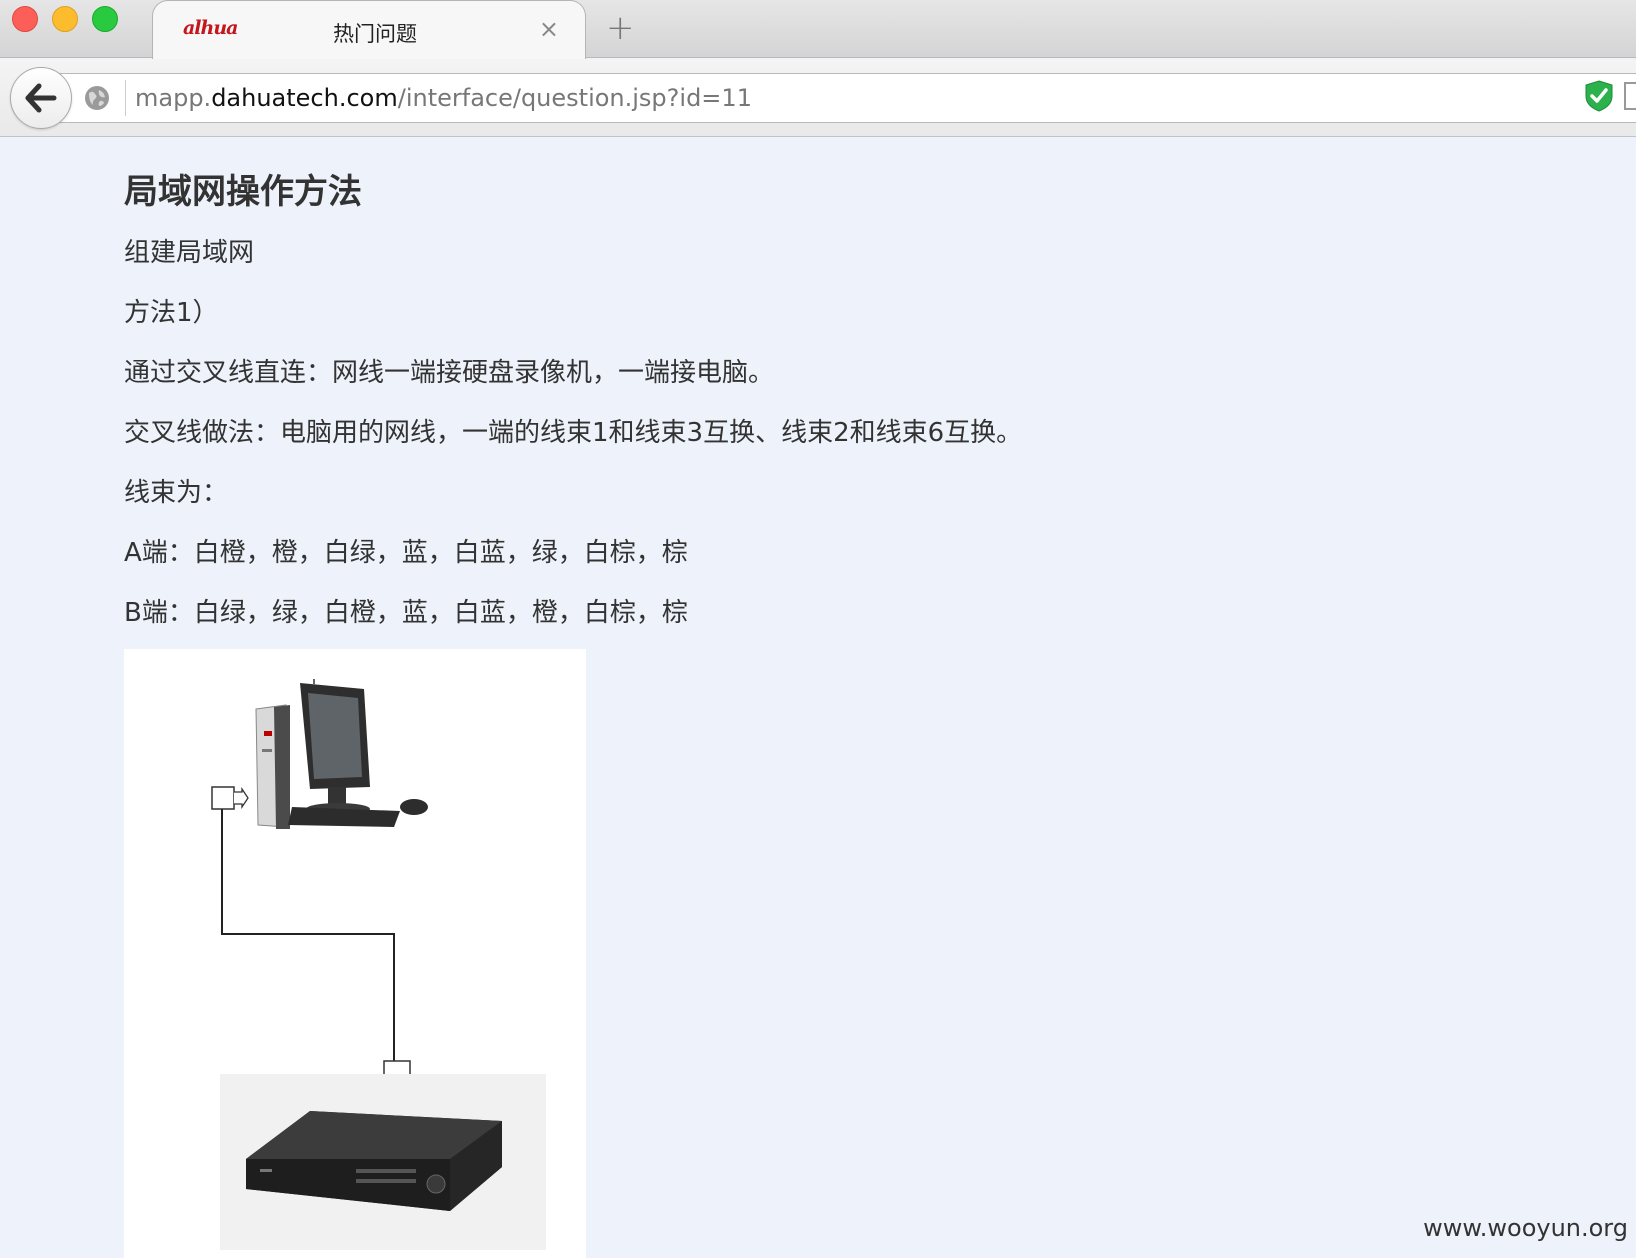  Describe the element at coordinates (125, 98) in the screenshot. I see `url-divider` at that location.